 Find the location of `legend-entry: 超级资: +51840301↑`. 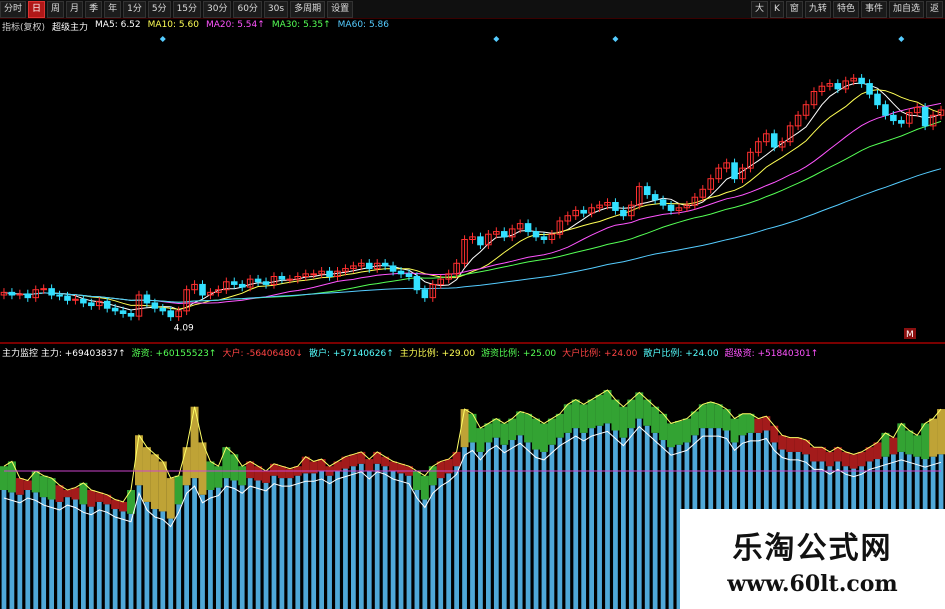

legend-entry: 超级资: +51840301↑ is located at coordinates (771, 354).